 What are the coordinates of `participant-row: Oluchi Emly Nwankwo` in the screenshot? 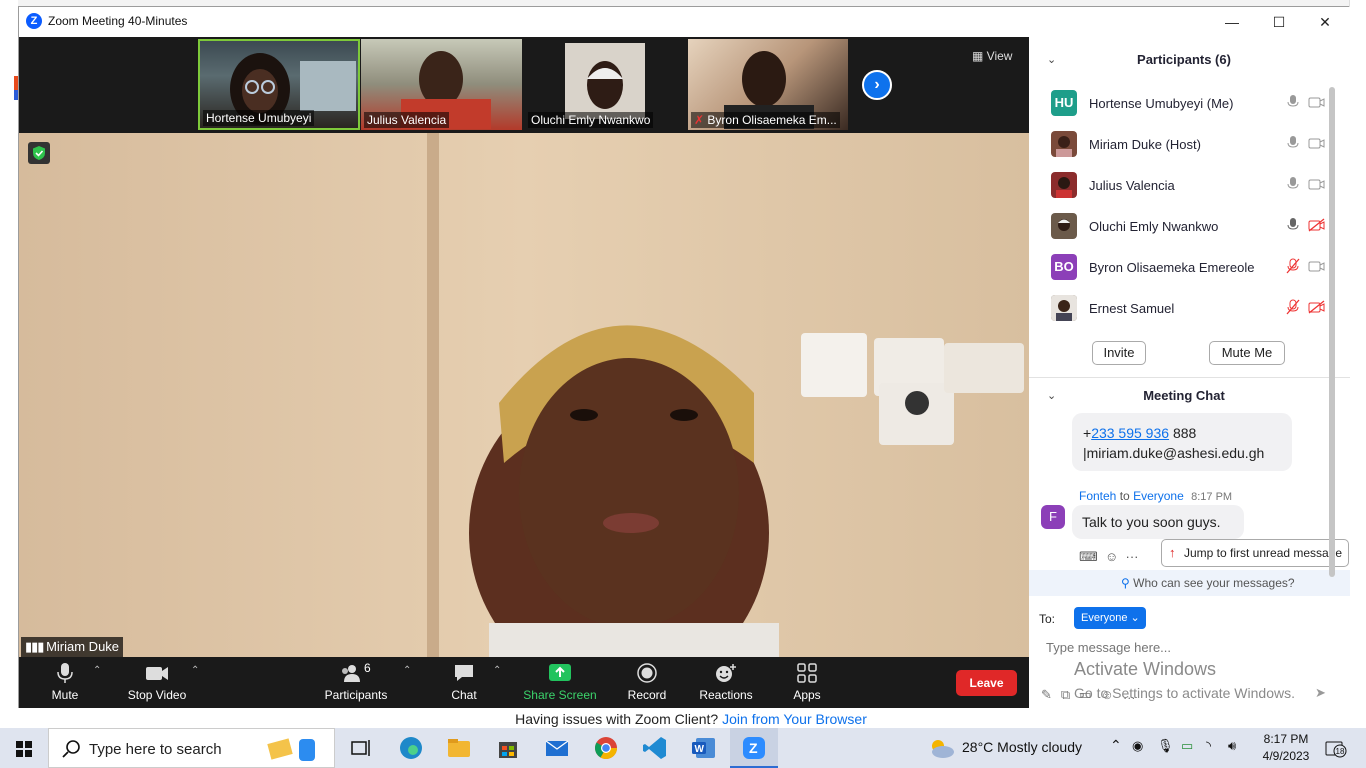 It's located at (1190, 226).